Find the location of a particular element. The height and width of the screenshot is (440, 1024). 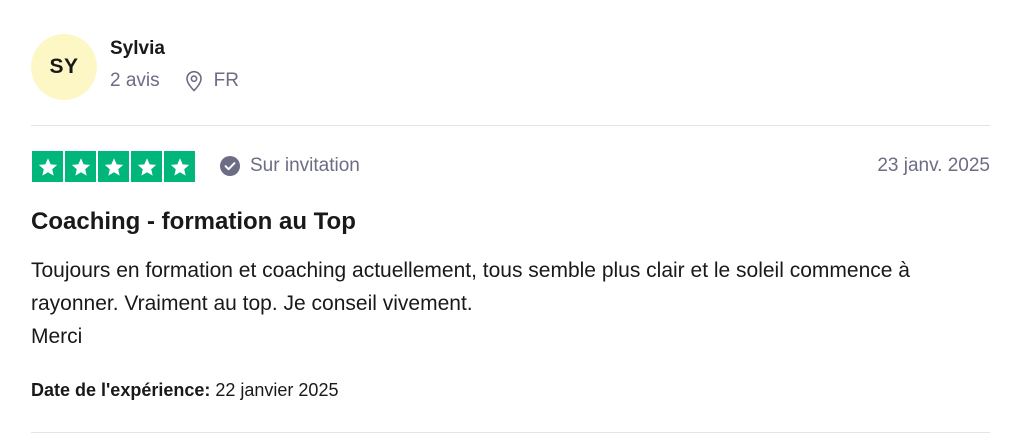

experience-date: Date de l'expérience: 22 janvier 2025 is located at coordinates (184, 390).